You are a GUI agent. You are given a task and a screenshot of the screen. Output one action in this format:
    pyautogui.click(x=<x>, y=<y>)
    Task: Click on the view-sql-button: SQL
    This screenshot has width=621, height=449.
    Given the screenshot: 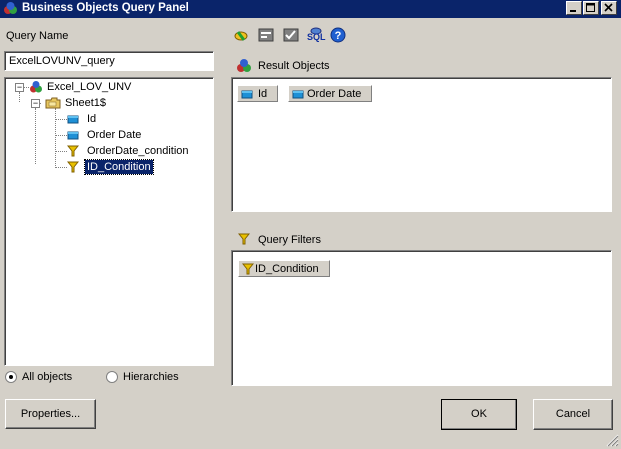 What is the action you would take?
    pyautogui.click(x=316, y=35)
    